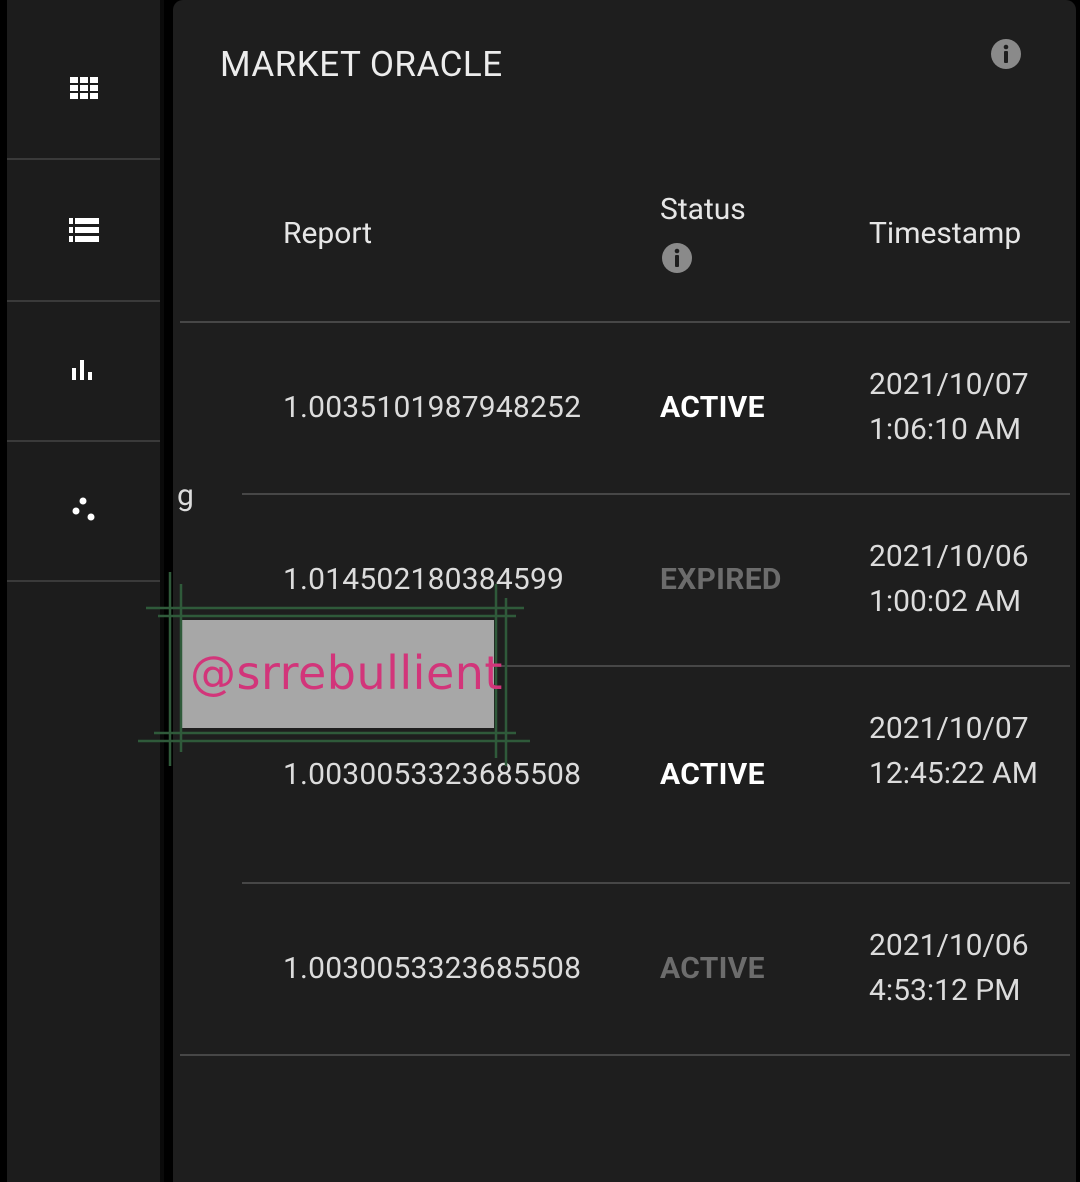  Describe the element at coordinates (625, 322) in the screenshot. I see `header-divider` at that location.